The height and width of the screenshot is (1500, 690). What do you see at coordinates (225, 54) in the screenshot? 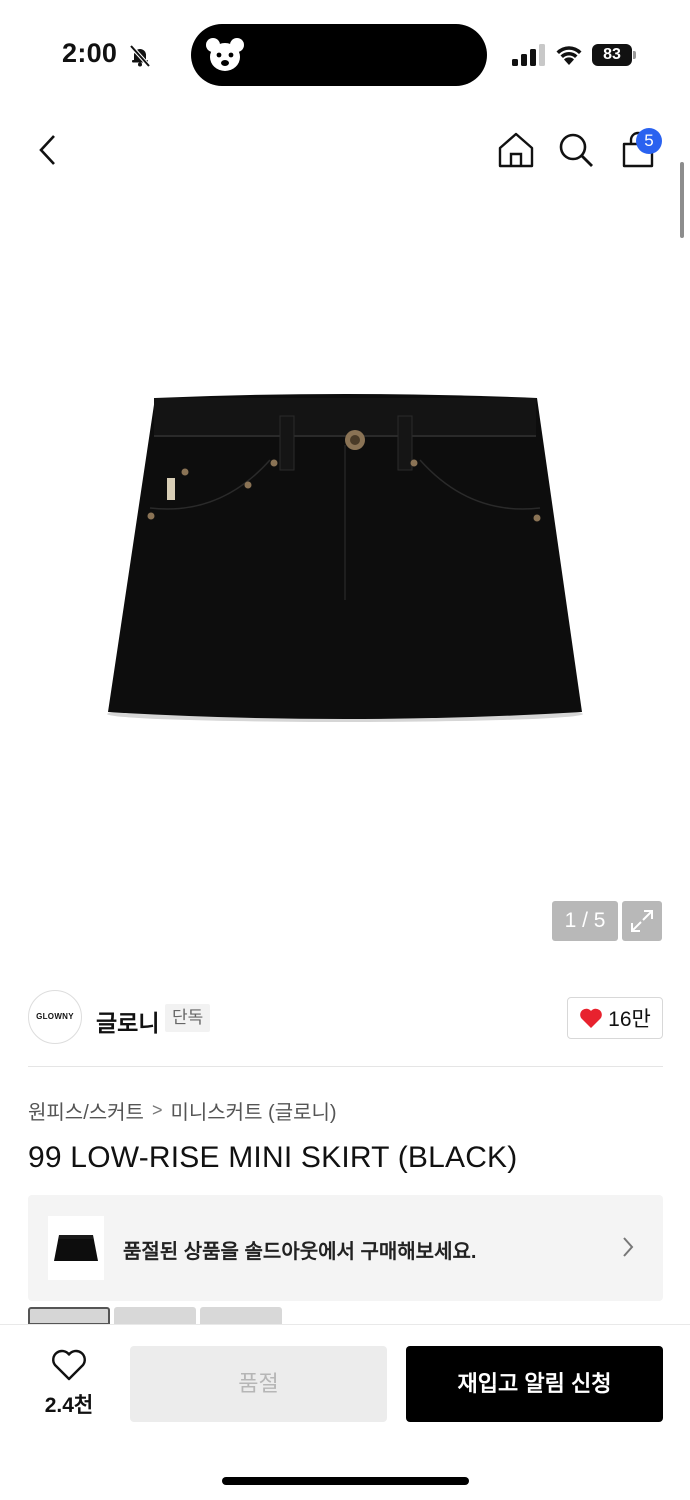
I see `bear-face-icon` at bounding box center [225, 54].